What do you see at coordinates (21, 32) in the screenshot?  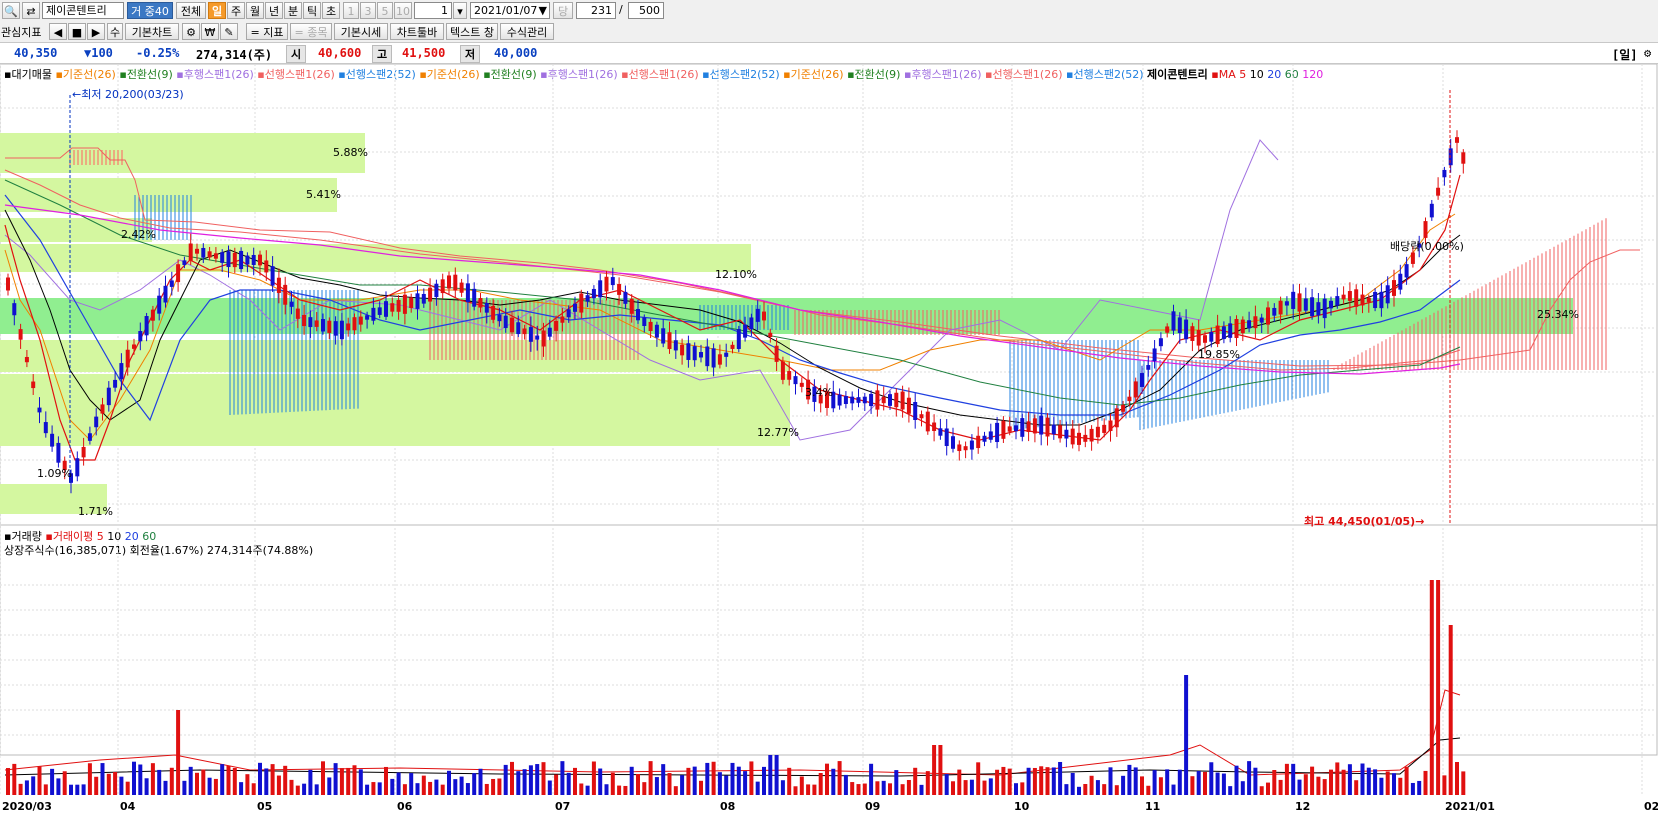 I see `watch-indicator-label: 관심지표` at bounding box center [21, 32].